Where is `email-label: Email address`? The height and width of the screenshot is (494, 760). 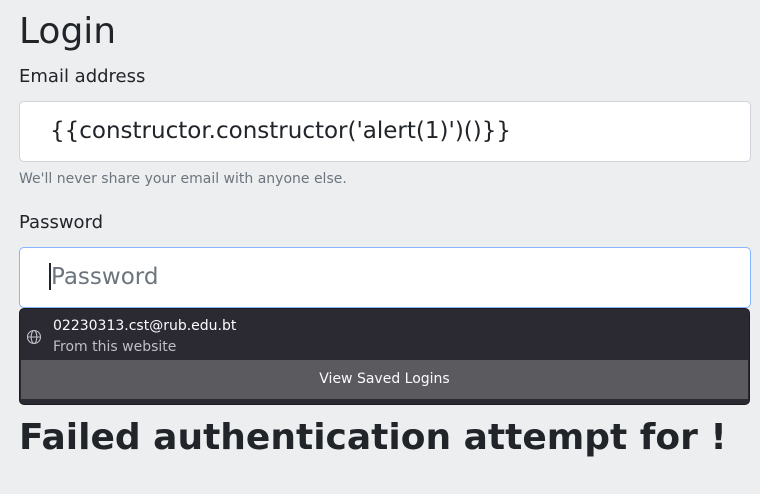
email-label: Email address is located at coordinates (82, 76).